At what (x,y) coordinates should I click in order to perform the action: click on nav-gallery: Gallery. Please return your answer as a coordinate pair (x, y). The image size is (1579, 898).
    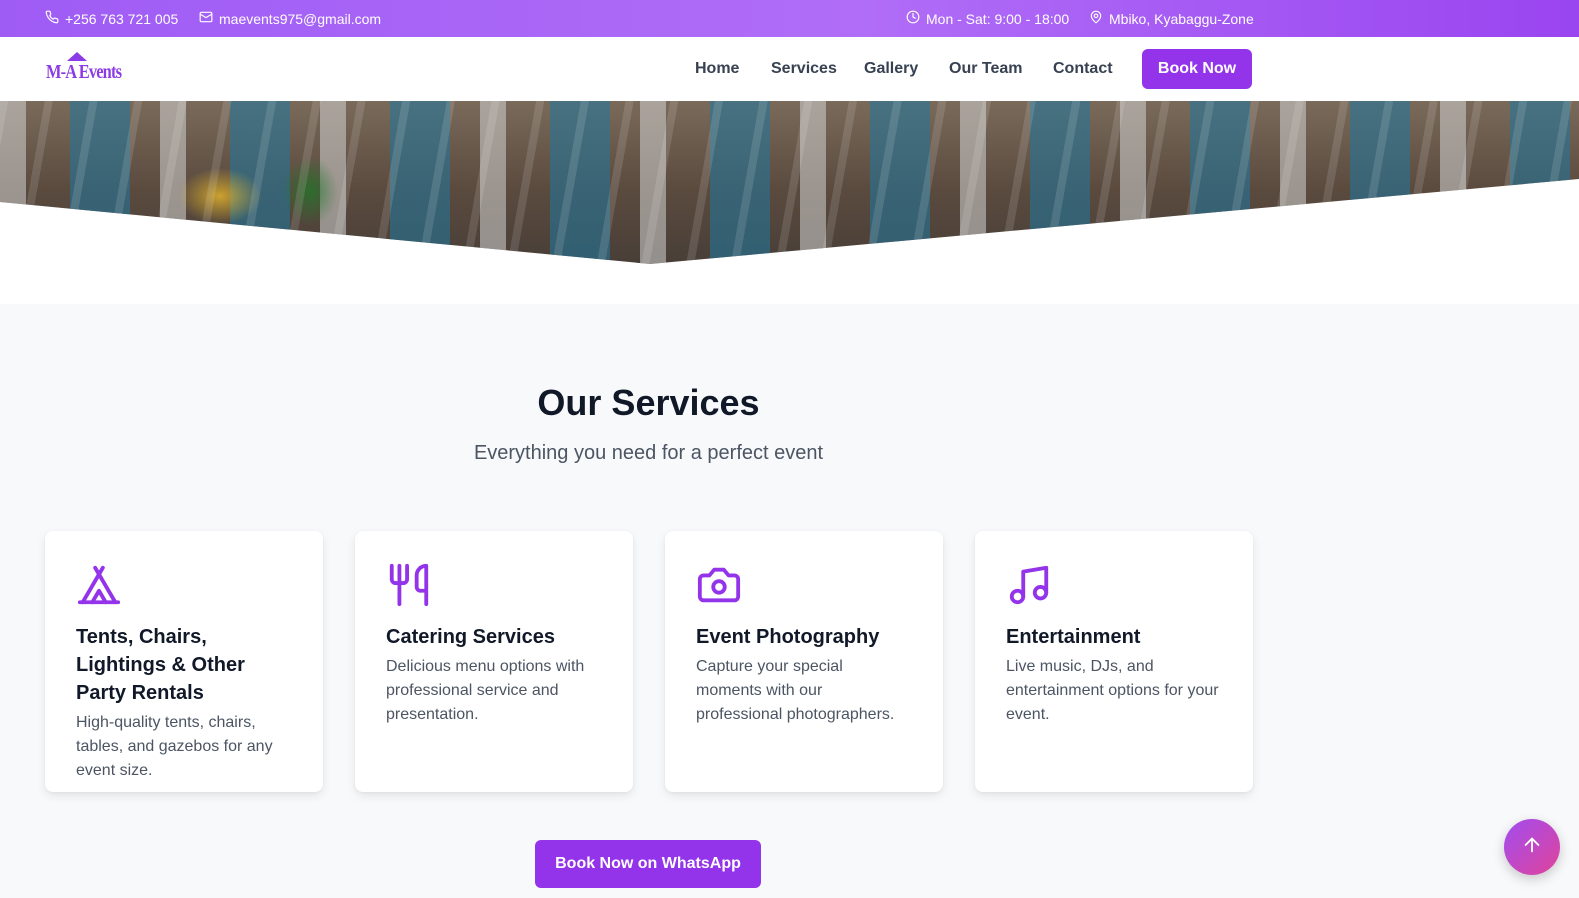
    Looking at the image, I should click on (891, 69).